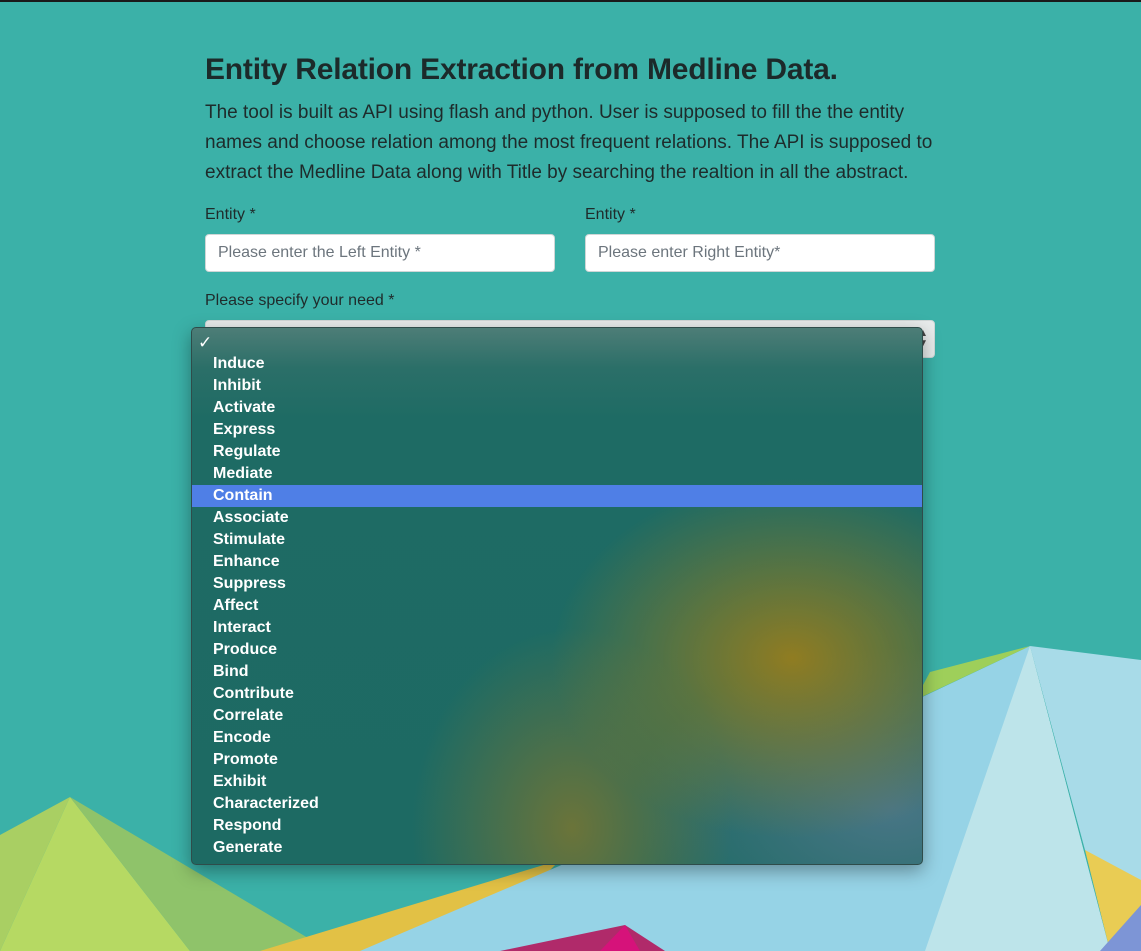  Describe the element at coordinates (557, 628) in the screenshot. I see `dropdown-option-interact: Interact` at that location.